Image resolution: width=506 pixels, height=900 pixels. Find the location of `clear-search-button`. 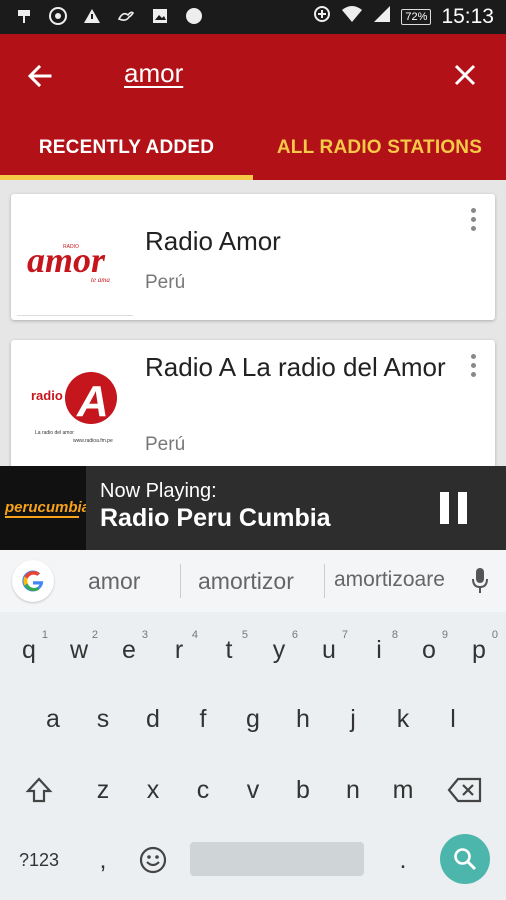

clear-search-button is located at coordinates (465, 75).